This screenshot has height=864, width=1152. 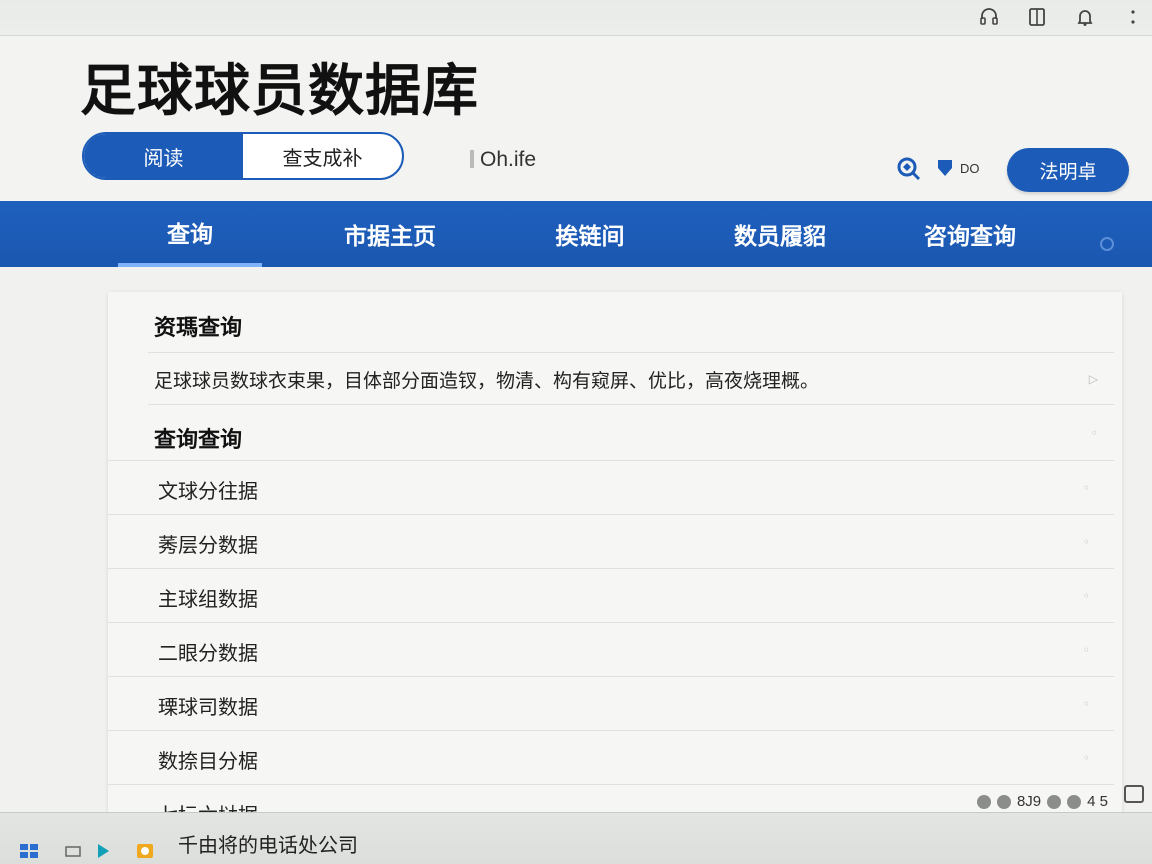 What do you see at coordinates (970, 168) in the screenshot?
I see `header-badge: DO` at bounding box center [970, 168].